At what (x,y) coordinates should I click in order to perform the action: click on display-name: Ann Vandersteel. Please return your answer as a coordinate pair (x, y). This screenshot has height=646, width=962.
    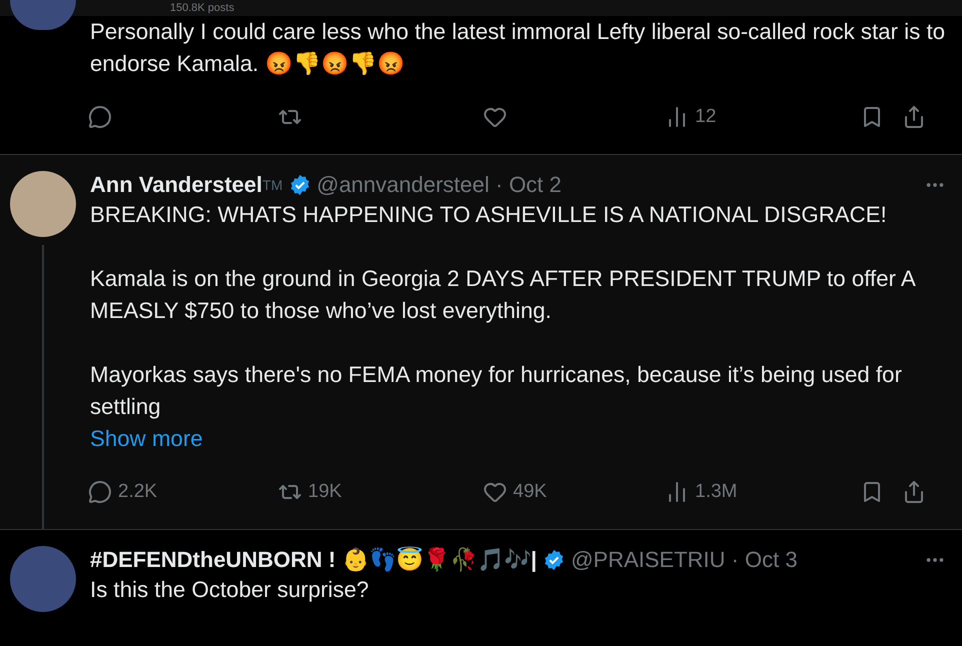
    Looking at the image, I should click on (176, 185).